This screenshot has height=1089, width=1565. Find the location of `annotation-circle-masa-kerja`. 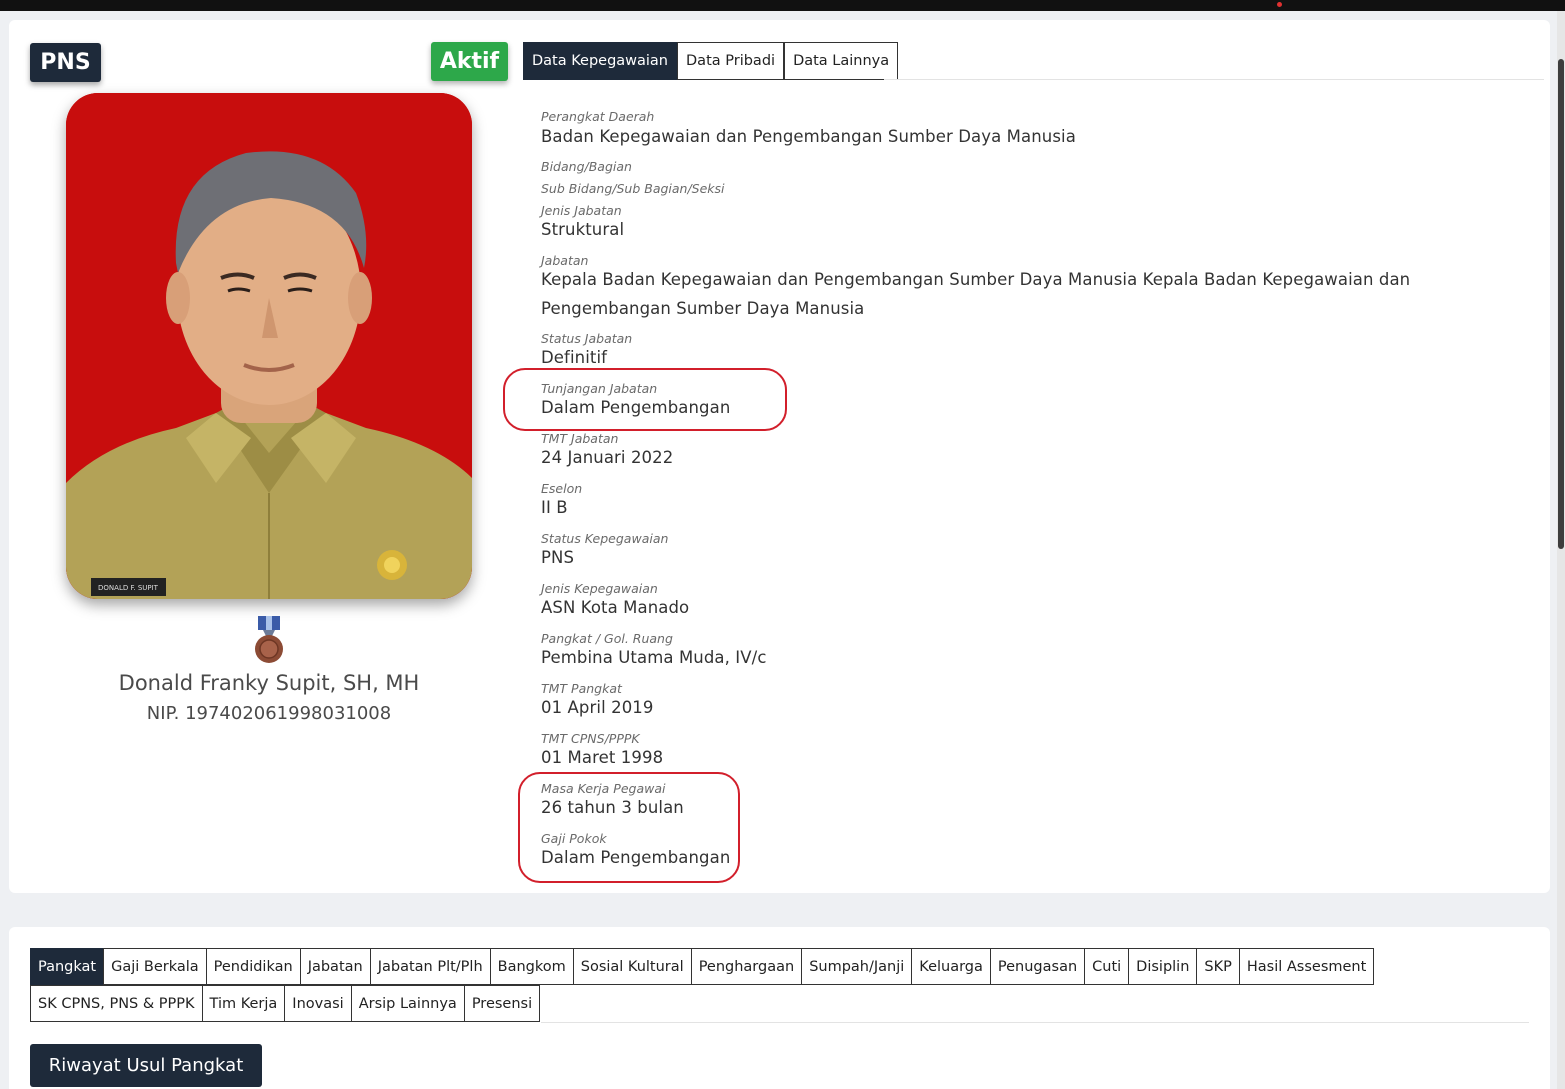

annotation-circle-masa-kerja is located at coordinates (629, 827).